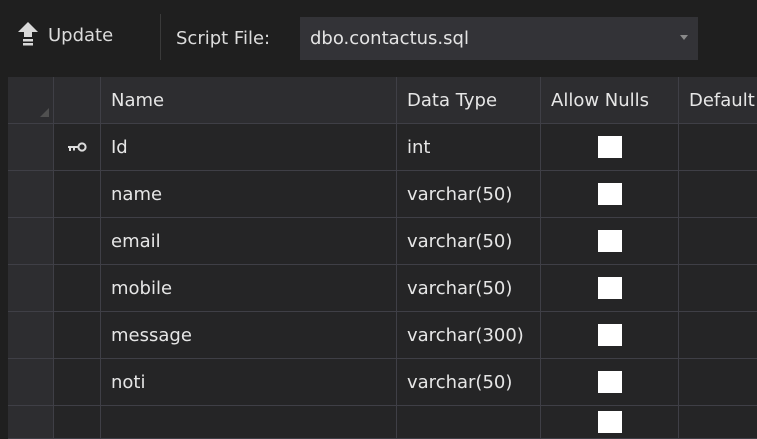 The height and width of the screenshot is (439, 757). Describe the element at coordinates (684, 37) in the screenshot. I see `chevron-down-icon` at that location.